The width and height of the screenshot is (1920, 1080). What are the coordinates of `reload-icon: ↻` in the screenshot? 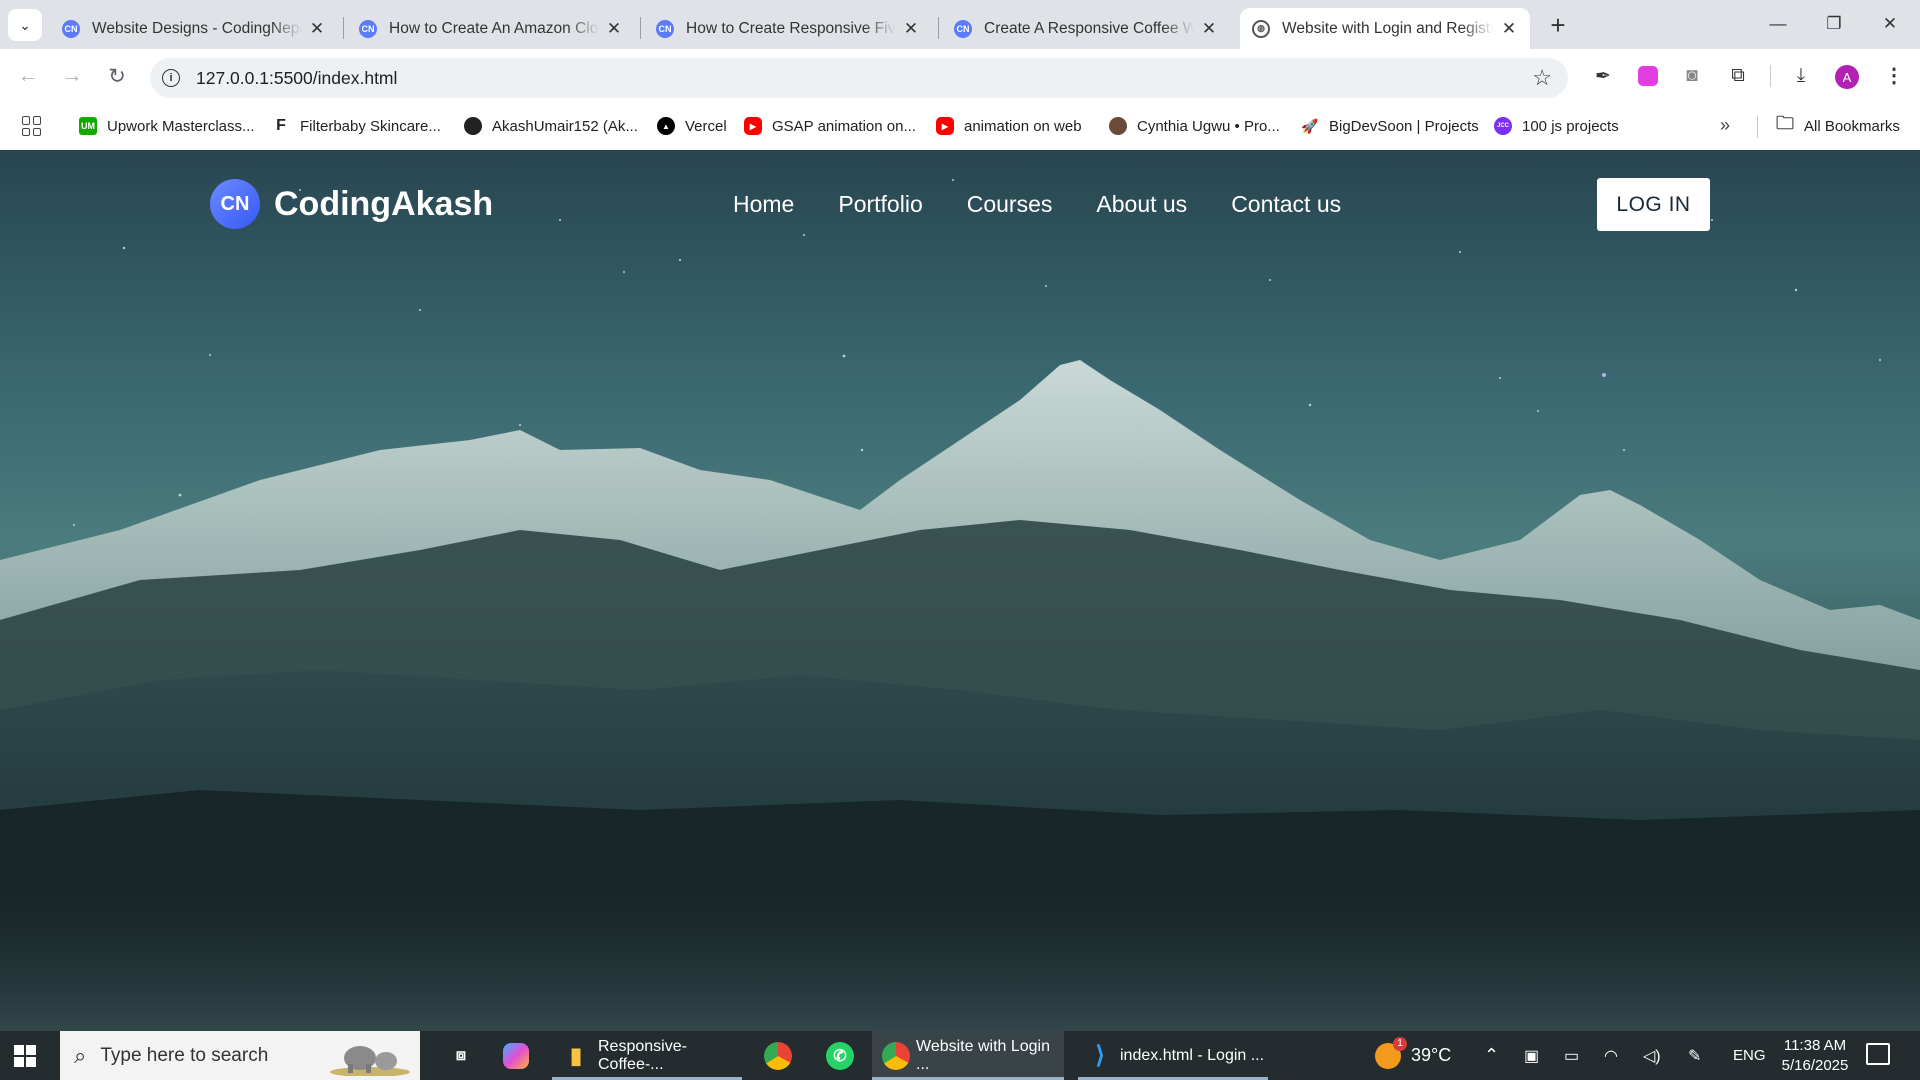 It's located at (117, 76).